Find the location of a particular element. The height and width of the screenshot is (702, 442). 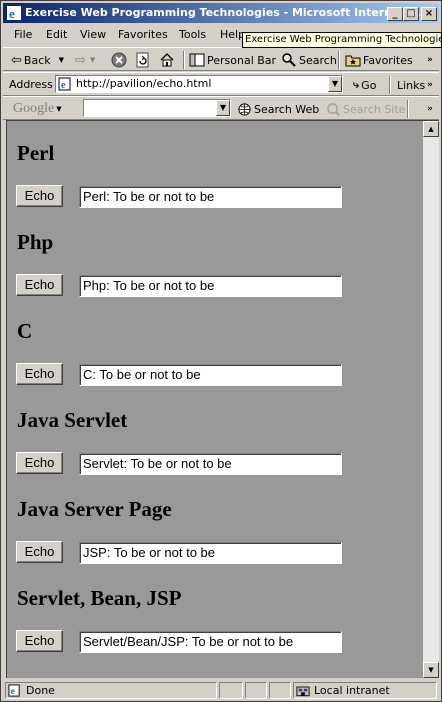

section-heading-php: Php is located at coordinates (35, 242).